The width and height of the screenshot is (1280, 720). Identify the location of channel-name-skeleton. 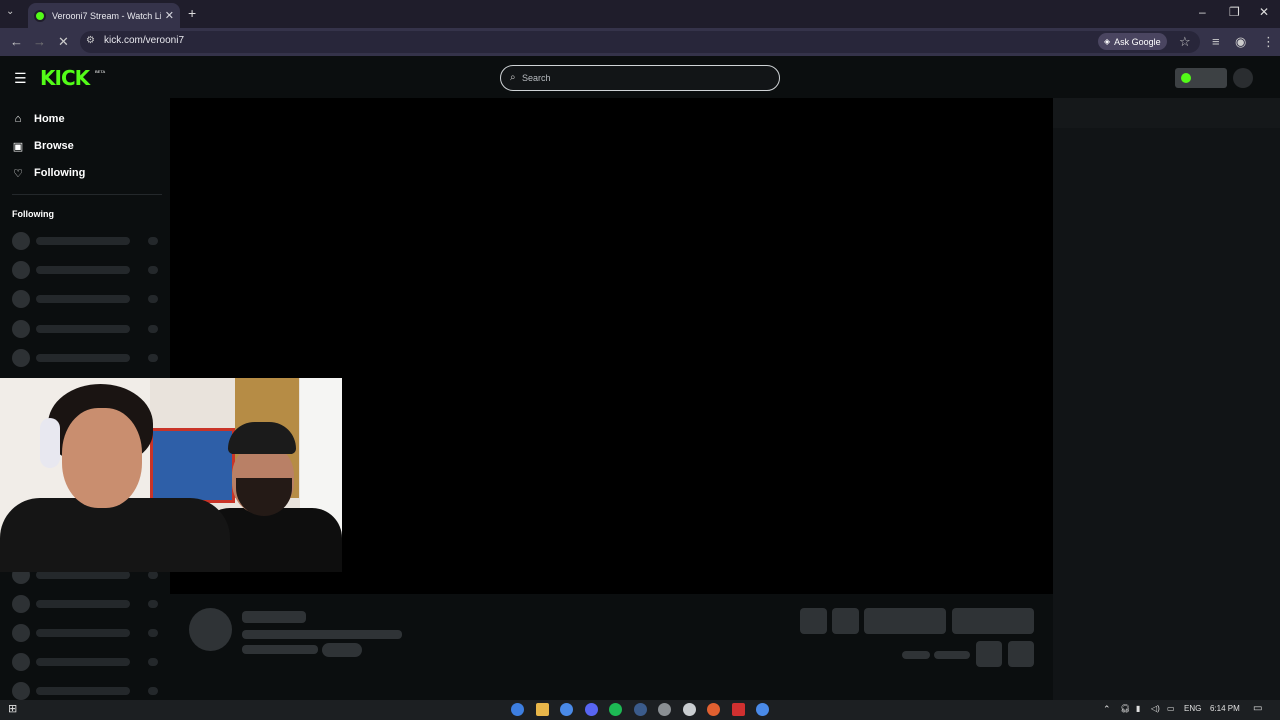
(274, 617).